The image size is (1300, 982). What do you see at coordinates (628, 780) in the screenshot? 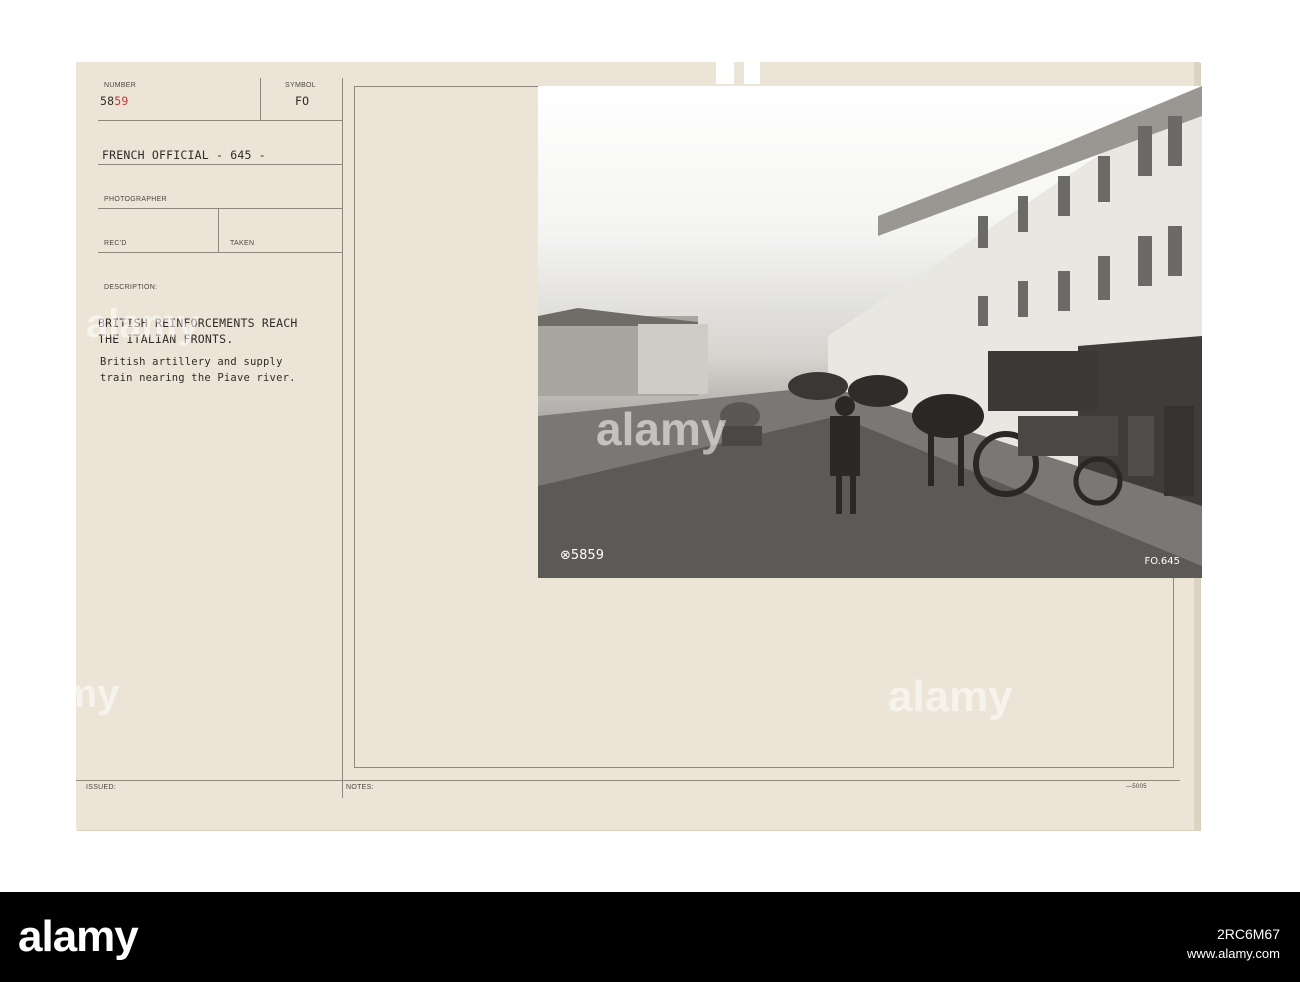
I see `form-bottom-line` at bounding box center [628, 780].